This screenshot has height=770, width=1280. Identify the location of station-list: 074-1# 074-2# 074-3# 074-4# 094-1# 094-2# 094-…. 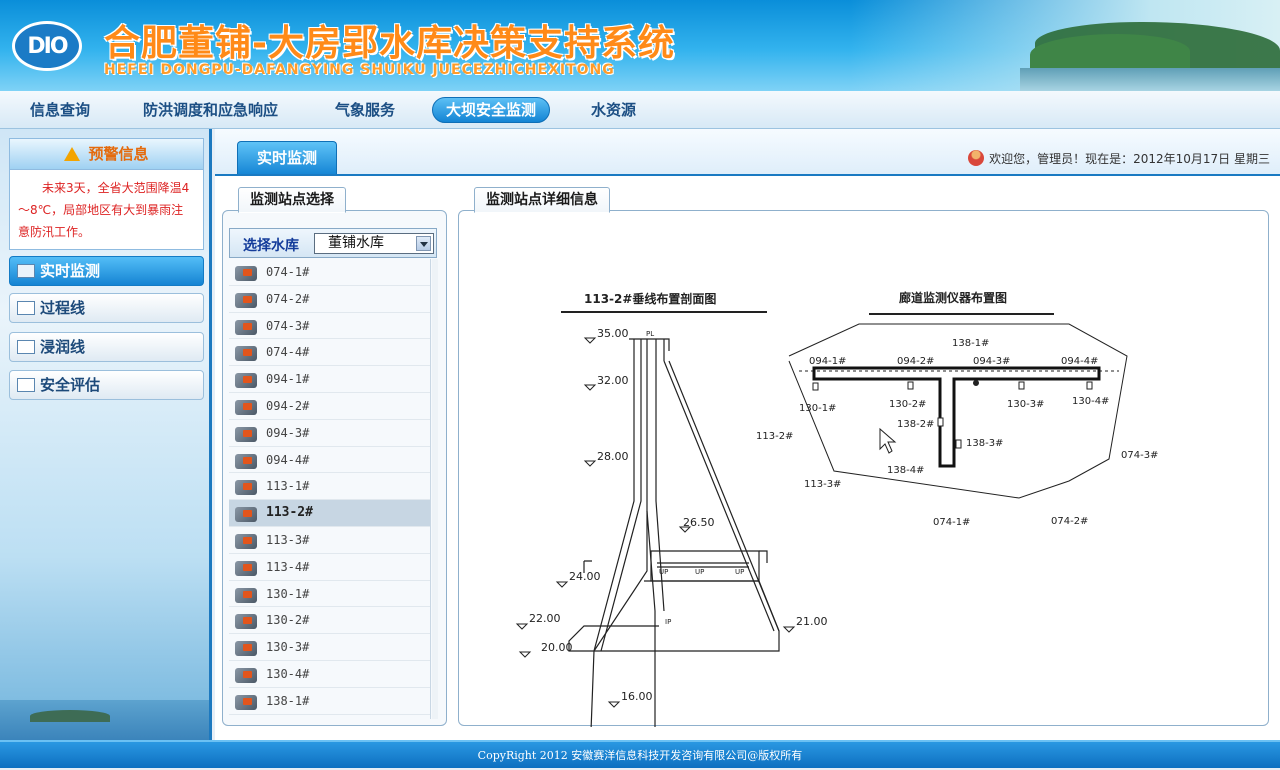
(330, 489).